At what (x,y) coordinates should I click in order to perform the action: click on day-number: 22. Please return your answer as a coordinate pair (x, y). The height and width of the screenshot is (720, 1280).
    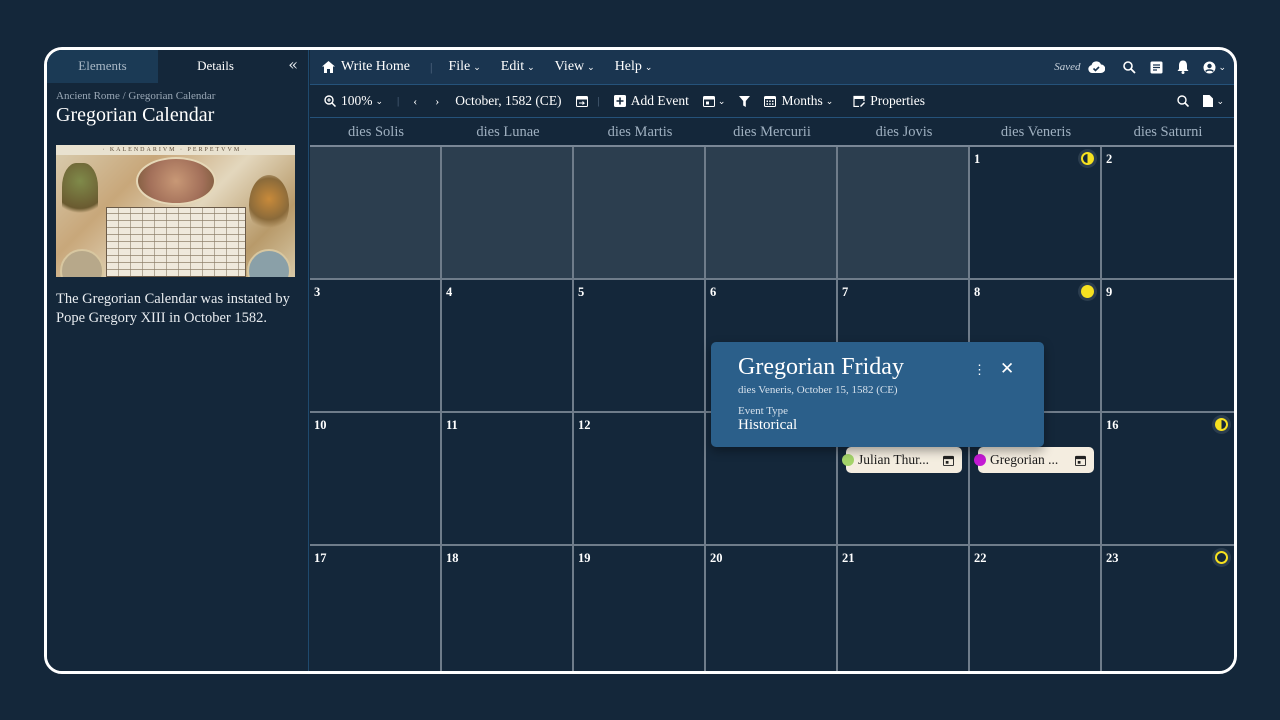
    Looking at the image, I should click on (980, 558).